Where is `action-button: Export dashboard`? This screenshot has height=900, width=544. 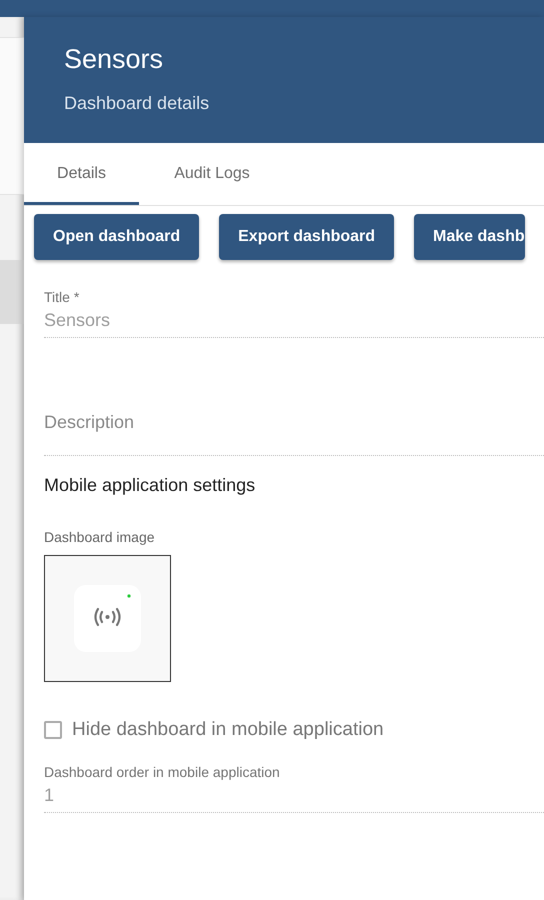 action-button: Export dashboard is located at coordinates (306, 237).